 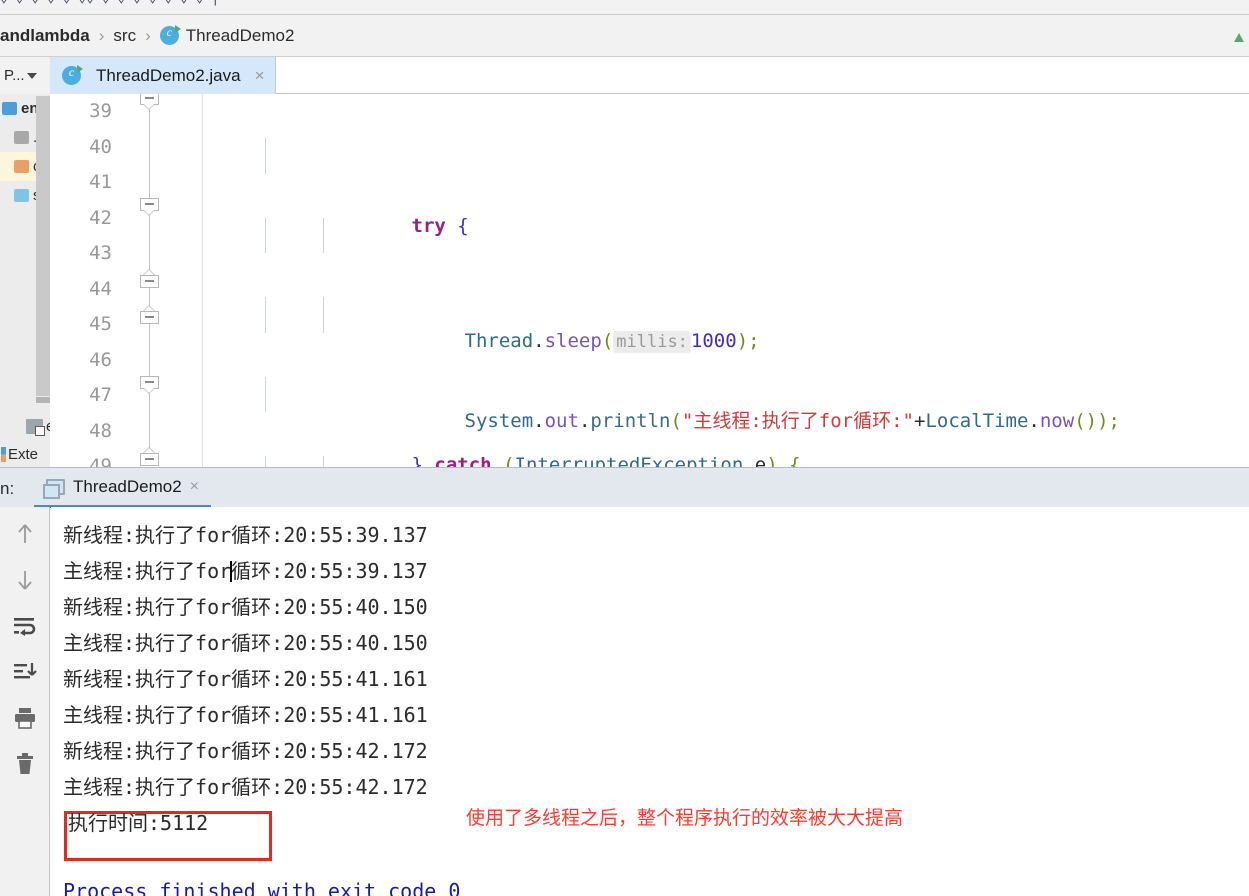 I want to click on console-line: 主线程:执行了for循环:20:55:42.172, so click(x=245, y=787).